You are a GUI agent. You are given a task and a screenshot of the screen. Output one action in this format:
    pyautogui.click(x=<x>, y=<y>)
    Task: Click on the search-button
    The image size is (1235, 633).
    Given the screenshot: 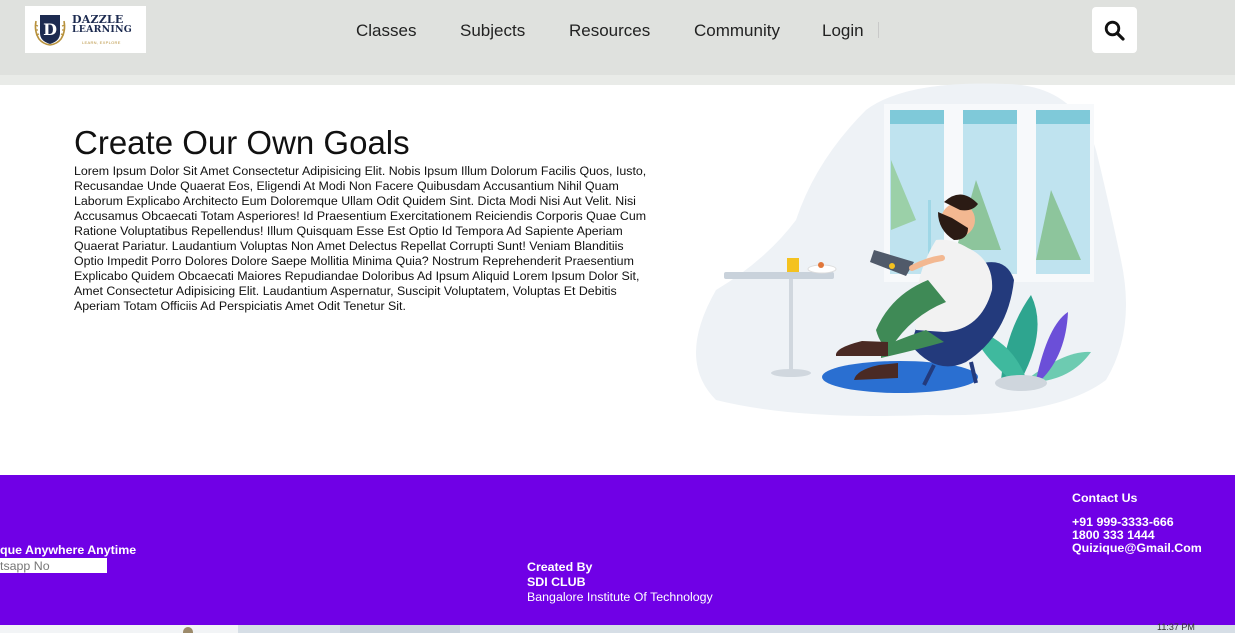 What is the action you would take?
    pyautogui.click(x=1114, y=30)
    